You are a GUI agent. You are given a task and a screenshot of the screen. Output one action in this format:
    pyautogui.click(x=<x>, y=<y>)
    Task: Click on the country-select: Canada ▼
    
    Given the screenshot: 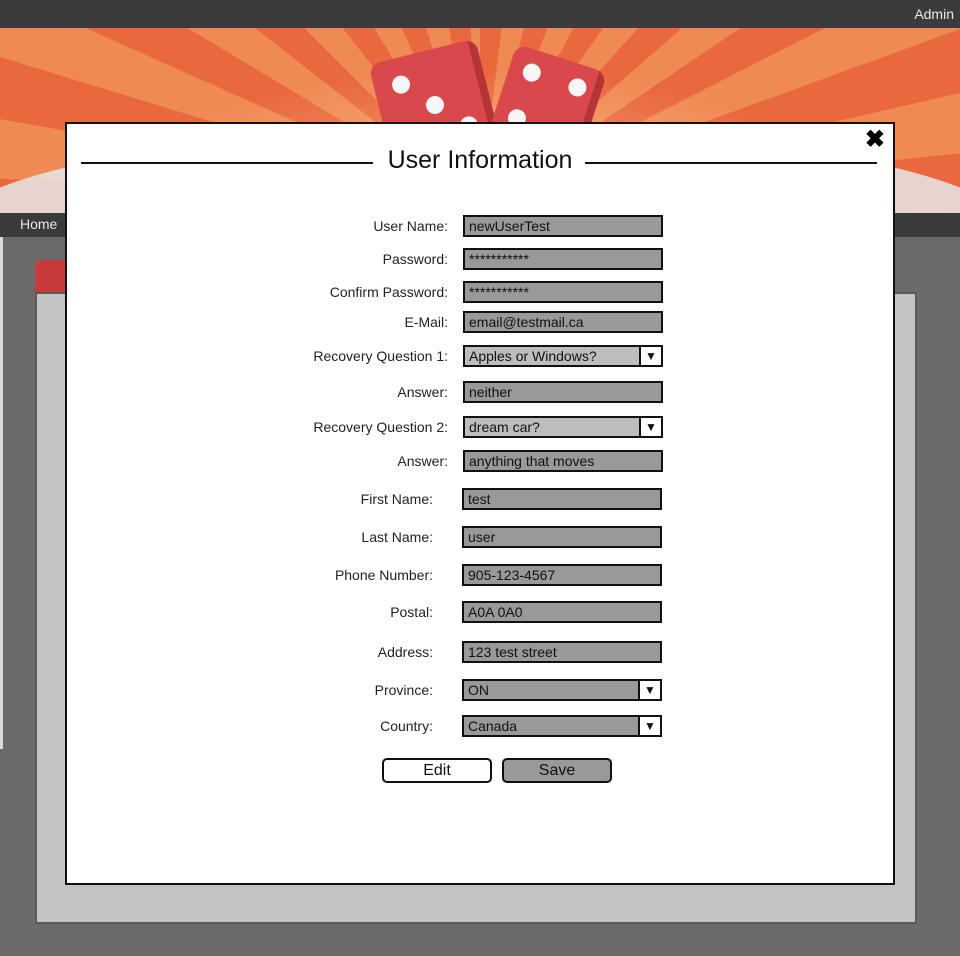 What is the action you would take?
    pyautogui.click(x=562, y=726)
    